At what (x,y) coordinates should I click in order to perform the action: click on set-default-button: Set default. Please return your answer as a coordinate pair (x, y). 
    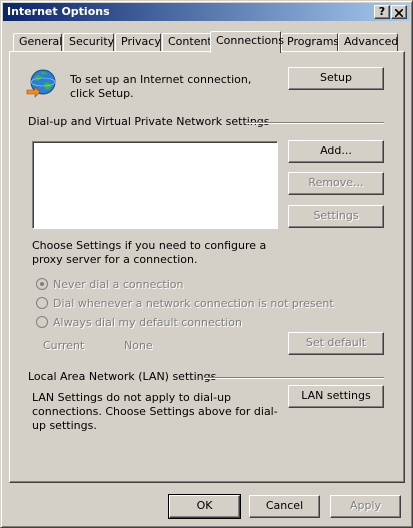
    Looking at the image, I should click on (336, 343).